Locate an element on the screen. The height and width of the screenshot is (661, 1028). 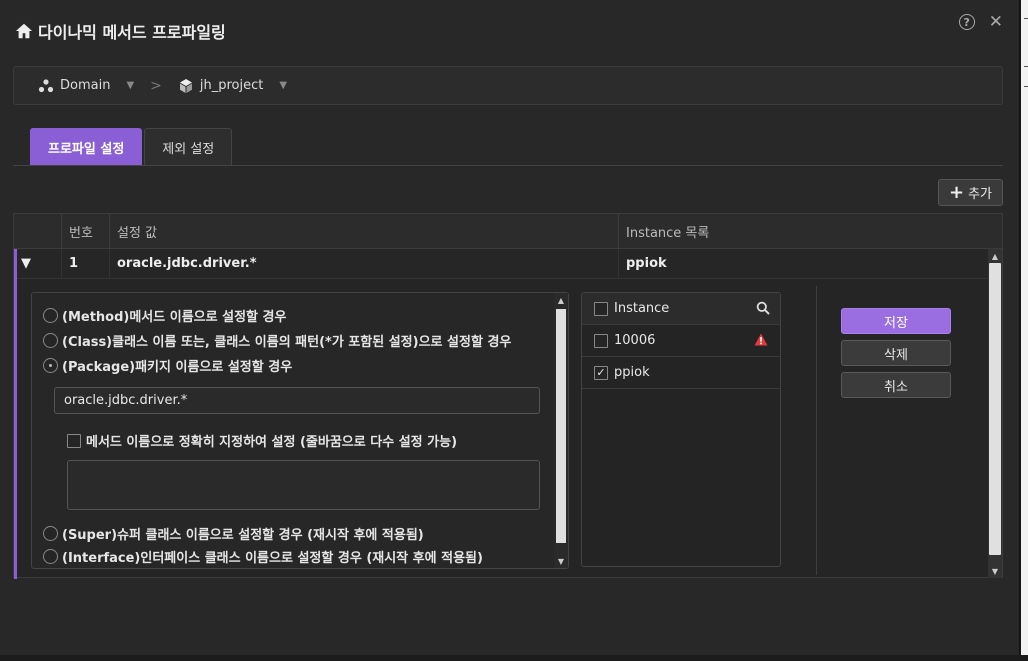
column-header-expand is located at coordinates (37, 231).